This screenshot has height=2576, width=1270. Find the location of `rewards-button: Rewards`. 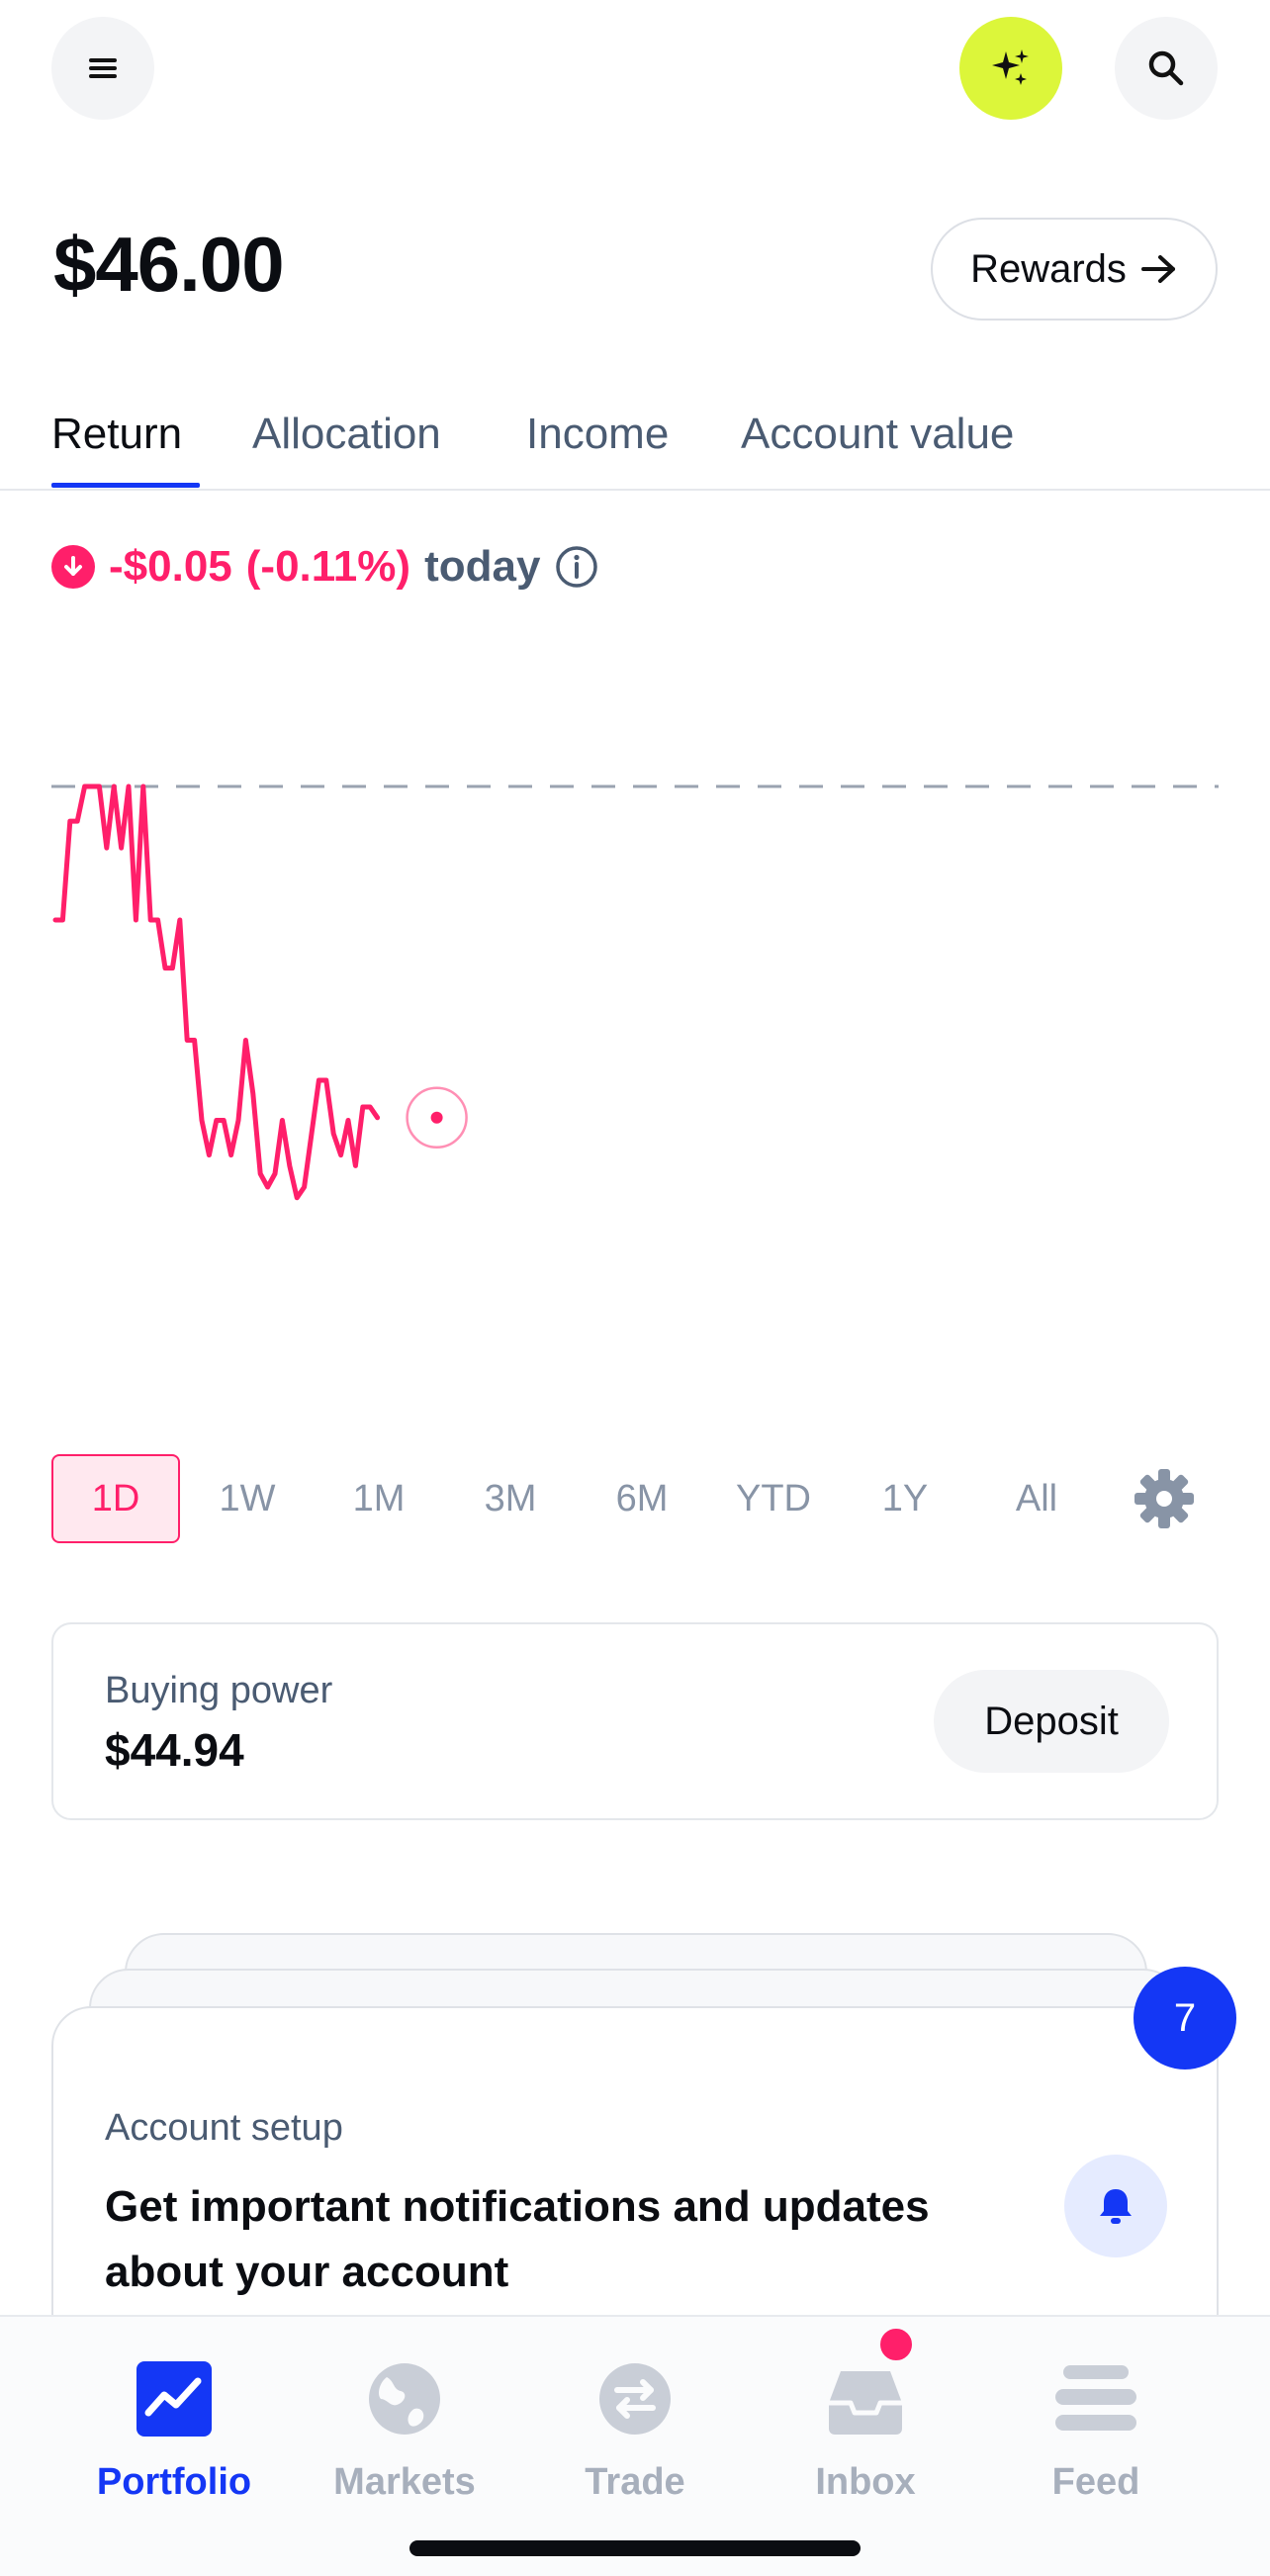

rewards-button: Rewards is located at coordinates (1075, 270).